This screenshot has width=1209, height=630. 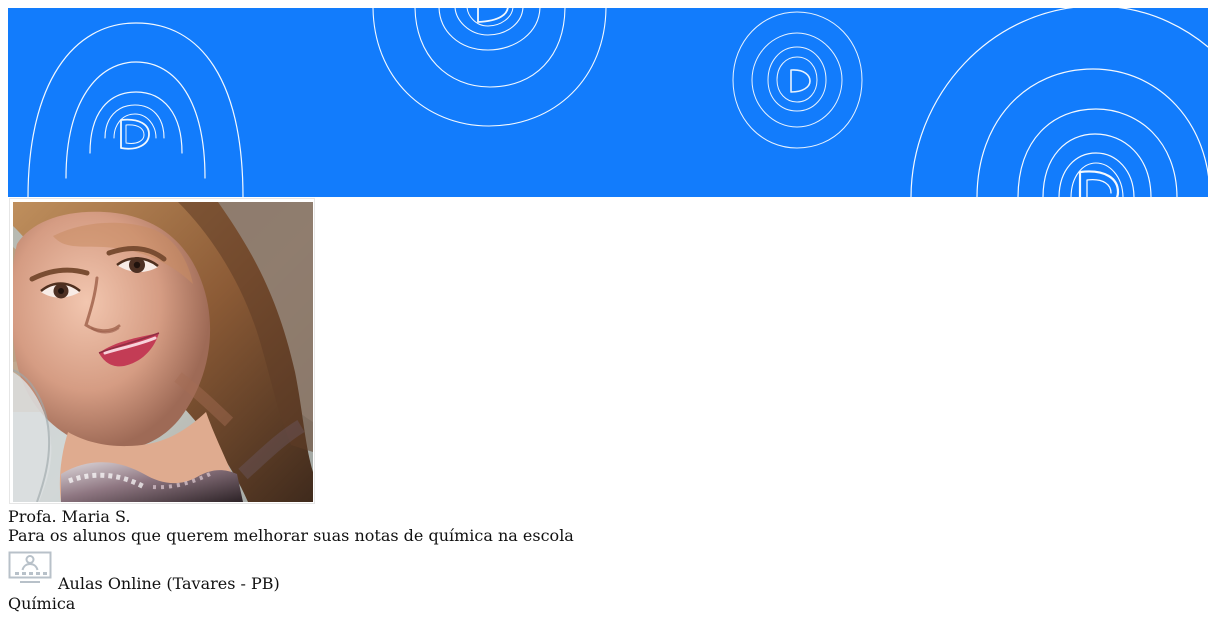 I want to click on teacher-name: Profa. Maria S., so click(x=69, y=516).